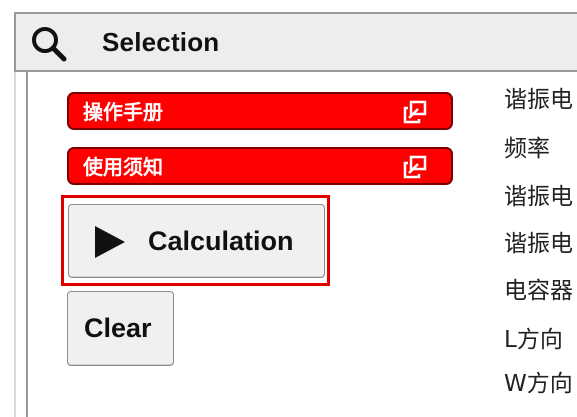 The image size is (577, 417). Describe the element at coordinates (110, 242) in the screenshot. I see `play-icon` at that location.